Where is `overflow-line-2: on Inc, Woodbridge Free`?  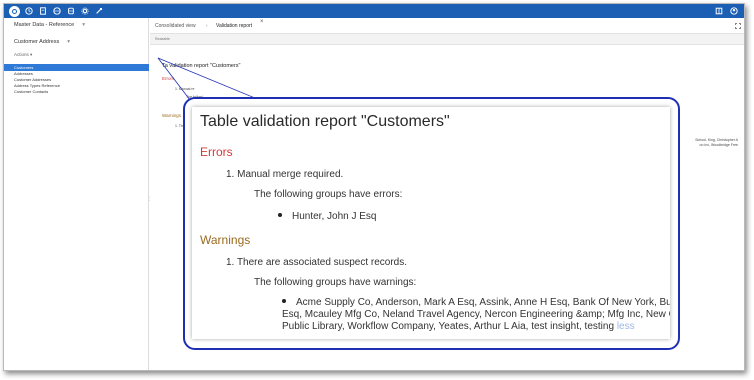
overflow-line-2: on Inc, Woodbridge Free is located at coordinates (718, 145).